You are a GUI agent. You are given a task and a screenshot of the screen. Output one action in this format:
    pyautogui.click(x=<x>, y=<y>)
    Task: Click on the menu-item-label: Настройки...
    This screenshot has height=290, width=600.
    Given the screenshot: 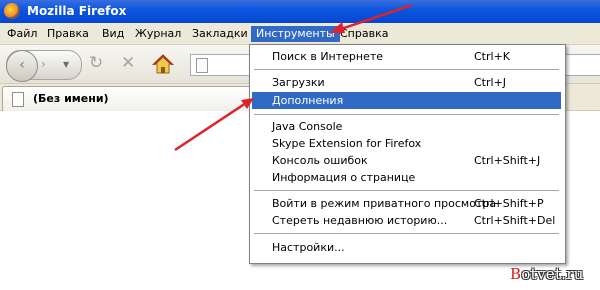 What is the action you would take?
    pyautogui.click(x=308, y=247)
    